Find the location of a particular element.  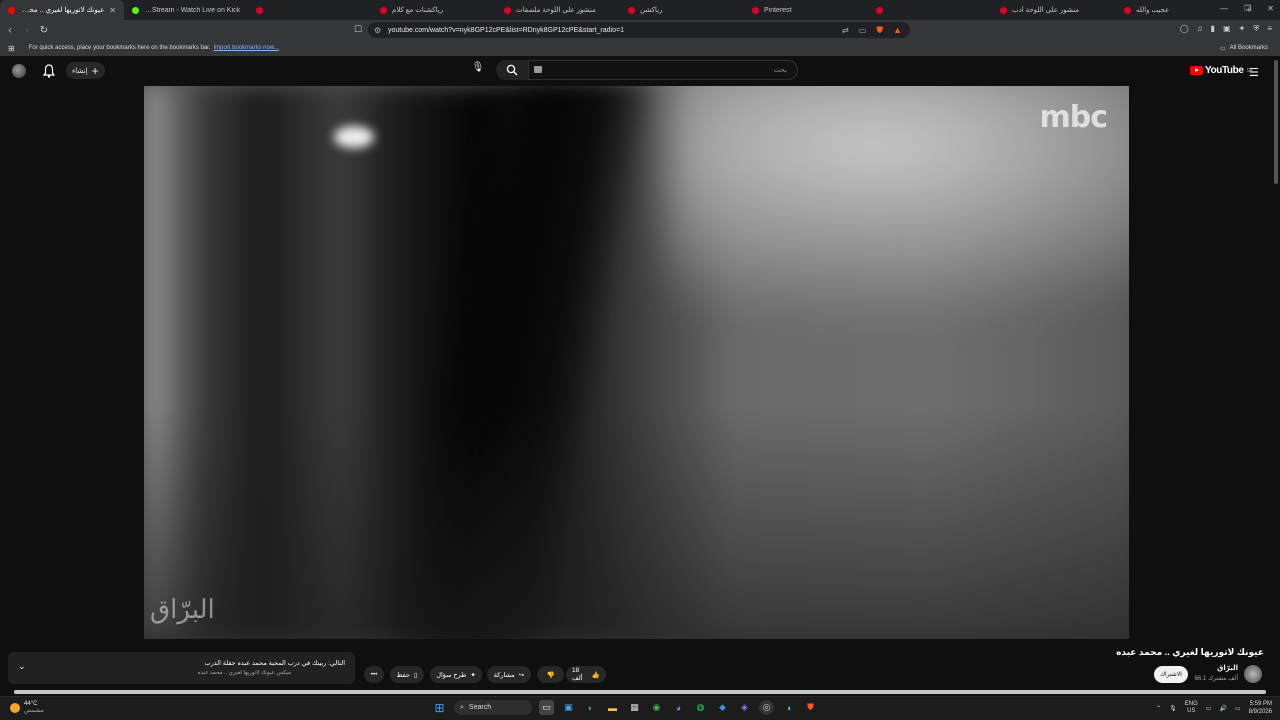

sidebar-icon: ▮ is located at coordinates (1213, 29).